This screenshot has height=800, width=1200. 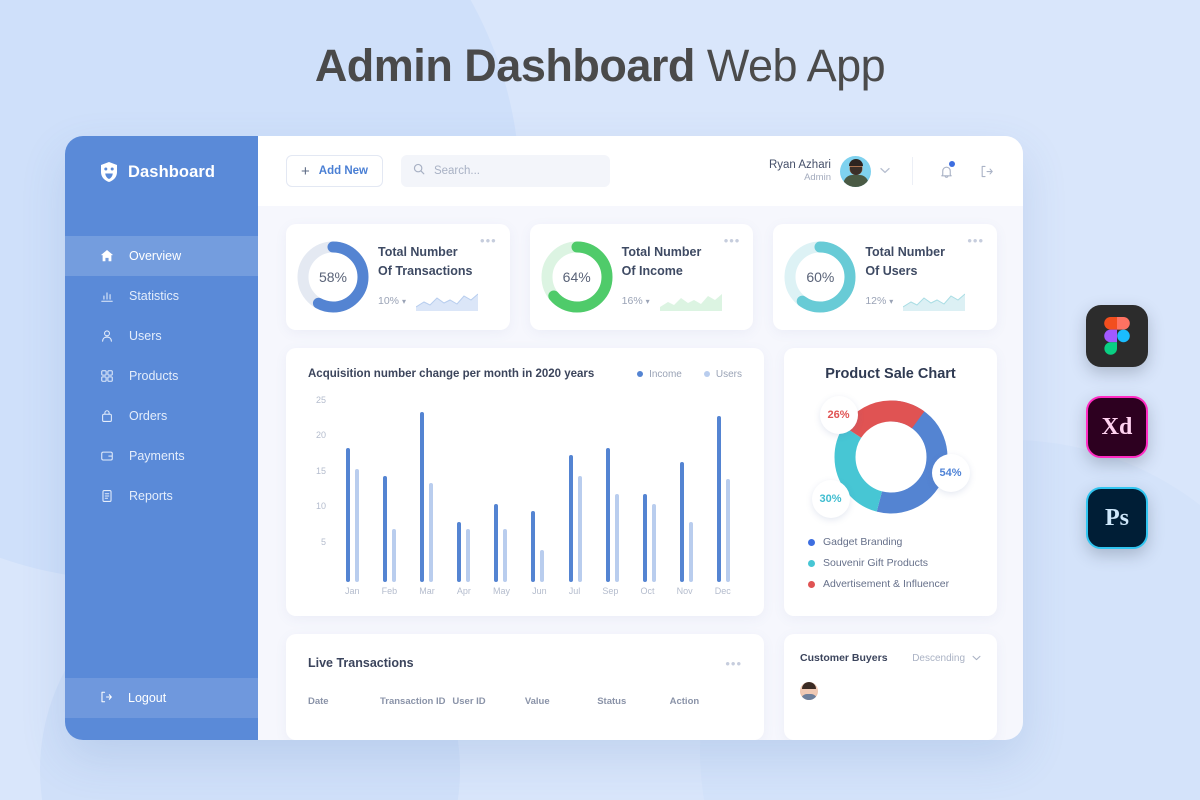 What do you see at coordinates (612, 701) in the screenshot?
I see `table-column-header: Status` at bounding box center [612, 701].